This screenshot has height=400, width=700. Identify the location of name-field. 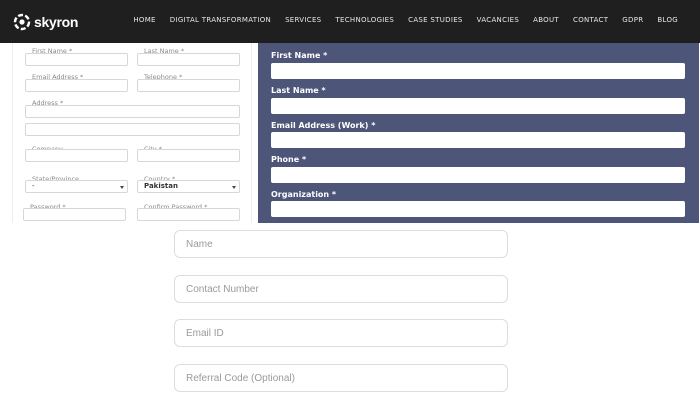
(341, 244).